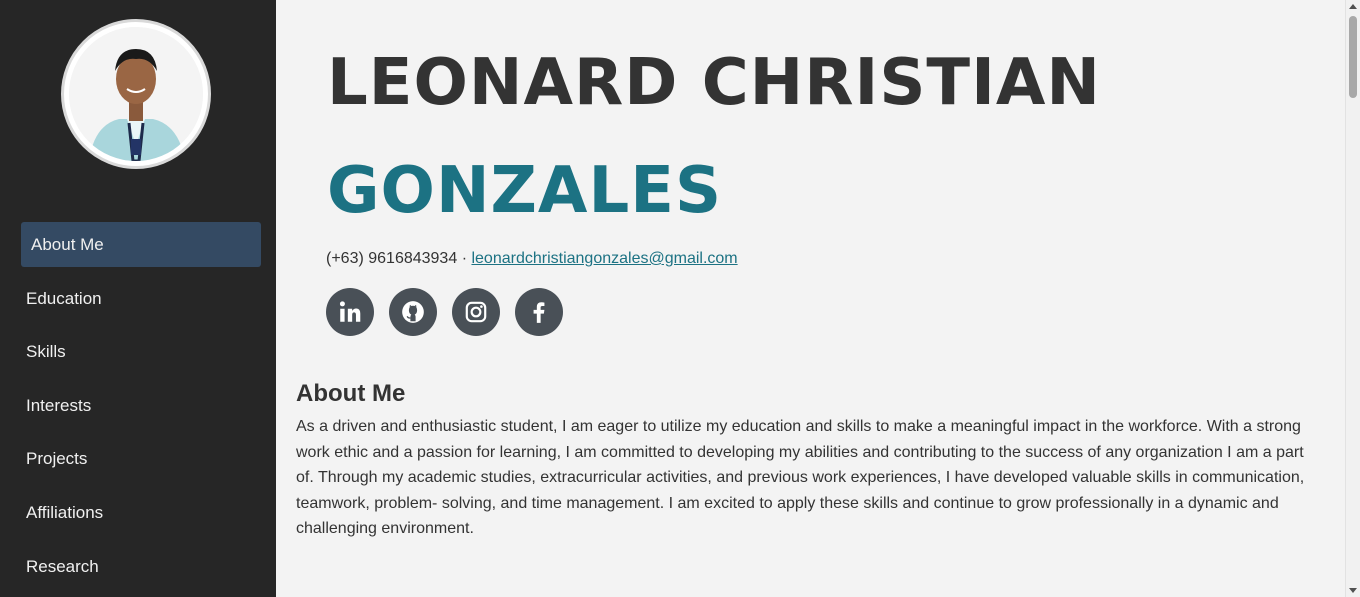 The width and height of the screenshot is (1360, 597). Describe the element at coordinates (714, 83) in the screenshot. I see `first-name: LEONARD CHRISTIAN` at that location.